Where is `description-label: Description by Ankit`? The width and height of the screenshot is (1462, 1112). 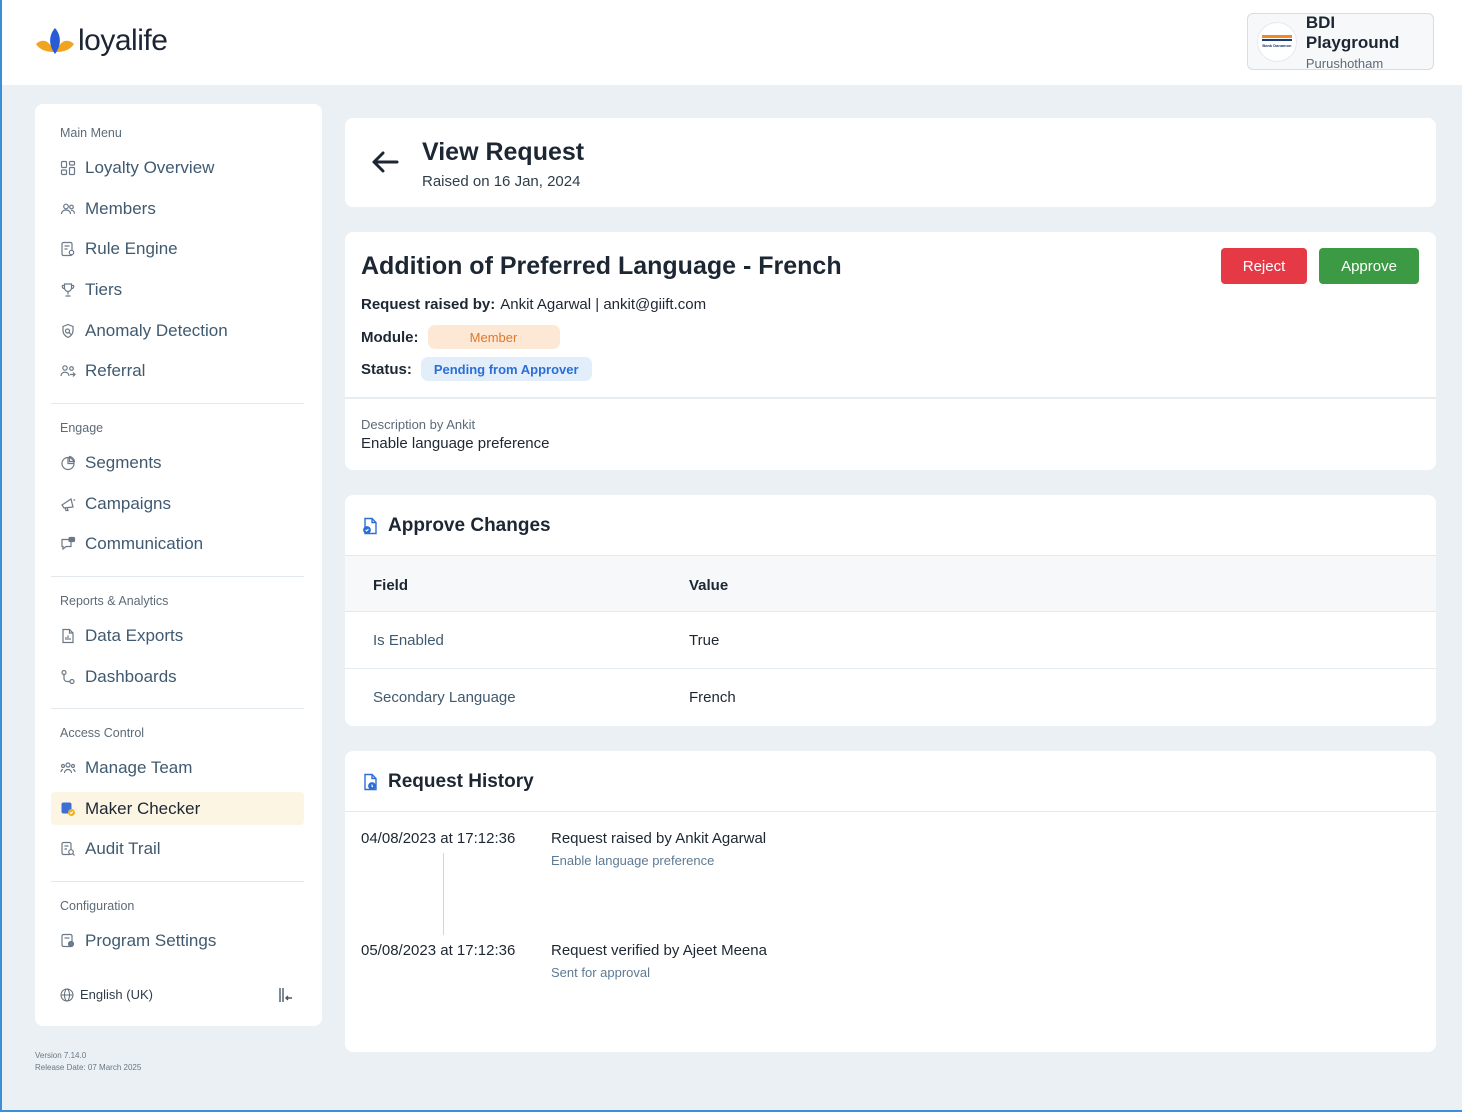 description-label: Description by Ankit is located at coordinates (418, 424).